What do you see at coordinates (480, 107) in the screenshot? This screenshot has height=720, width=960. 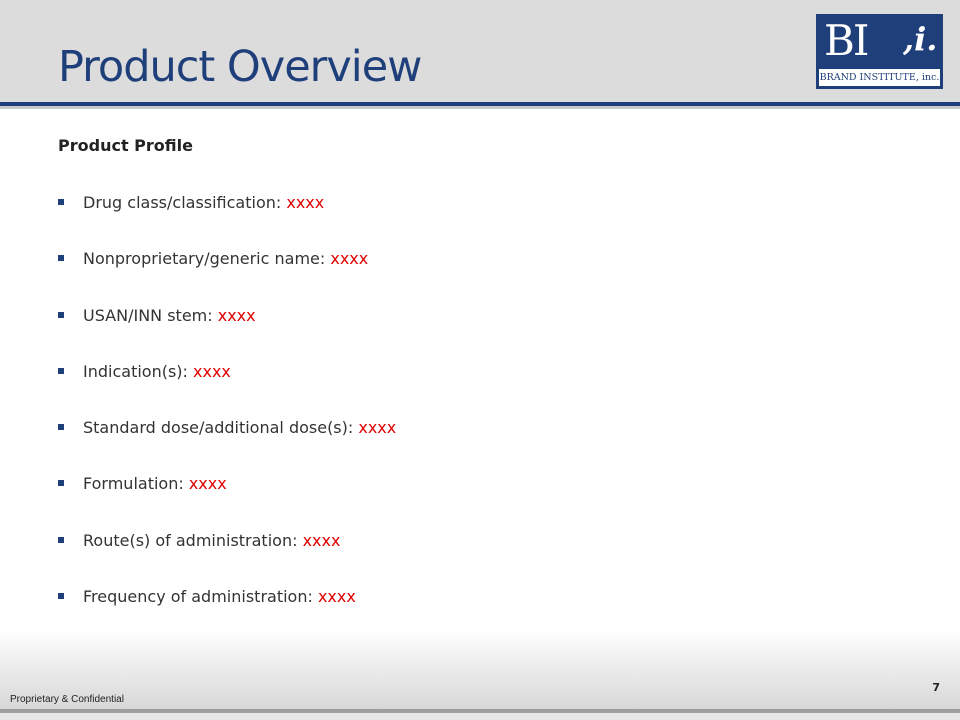 I see `header-divider-shadow` at bounding box center [480, 107].